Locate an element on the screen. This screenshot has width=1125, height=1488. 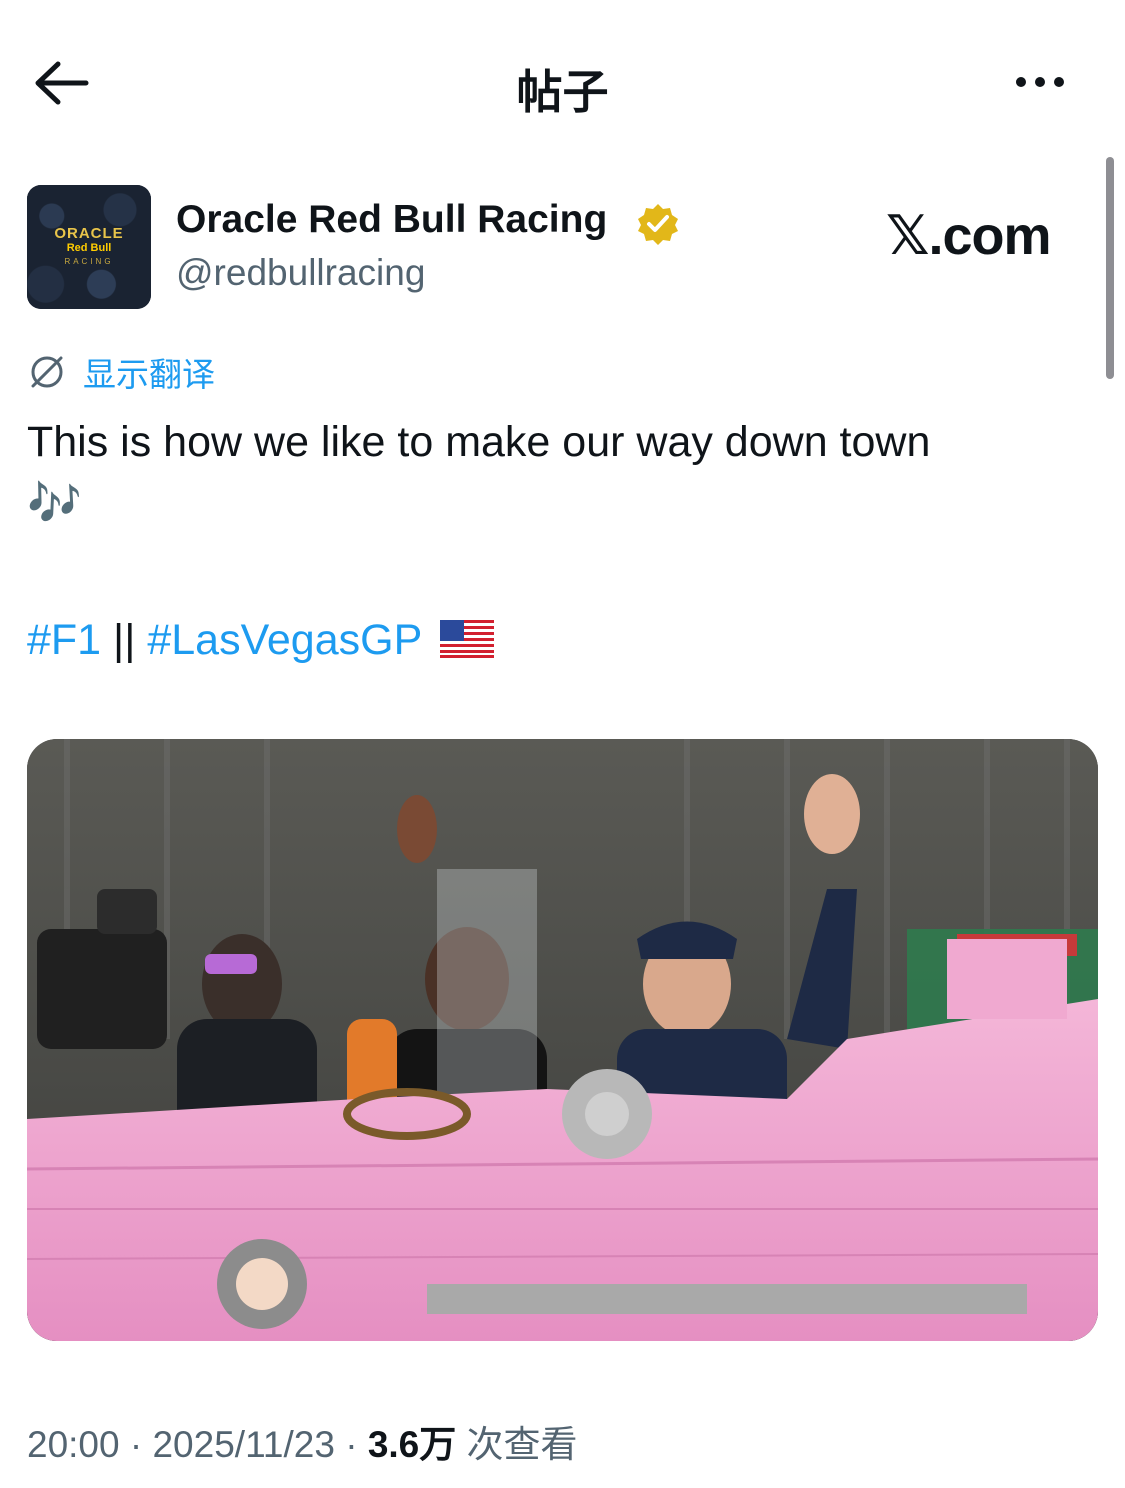
show-translation-button: 显示翻译 is located at coordinates (121, 372).